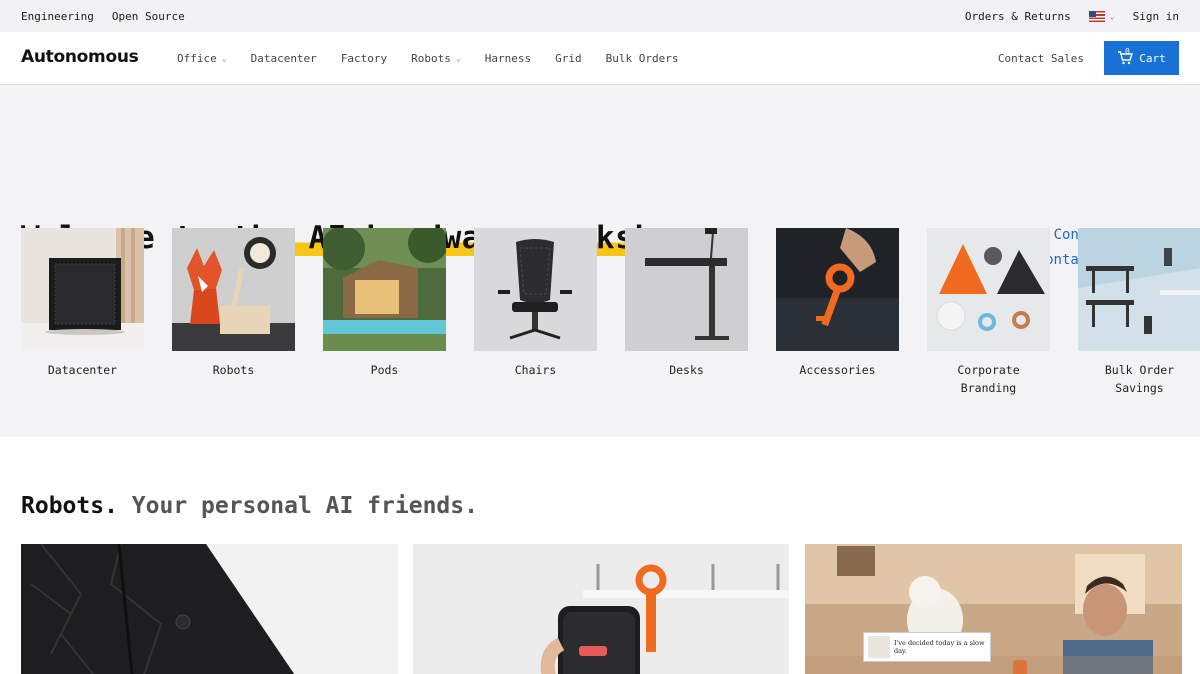 This screenshot has height=674, width=1200. What do you see at coordinates (1088, 58) in the screenshot?
I see `nav-right: Contact Sales 0 Cart` at bounding box center [1088, 58].